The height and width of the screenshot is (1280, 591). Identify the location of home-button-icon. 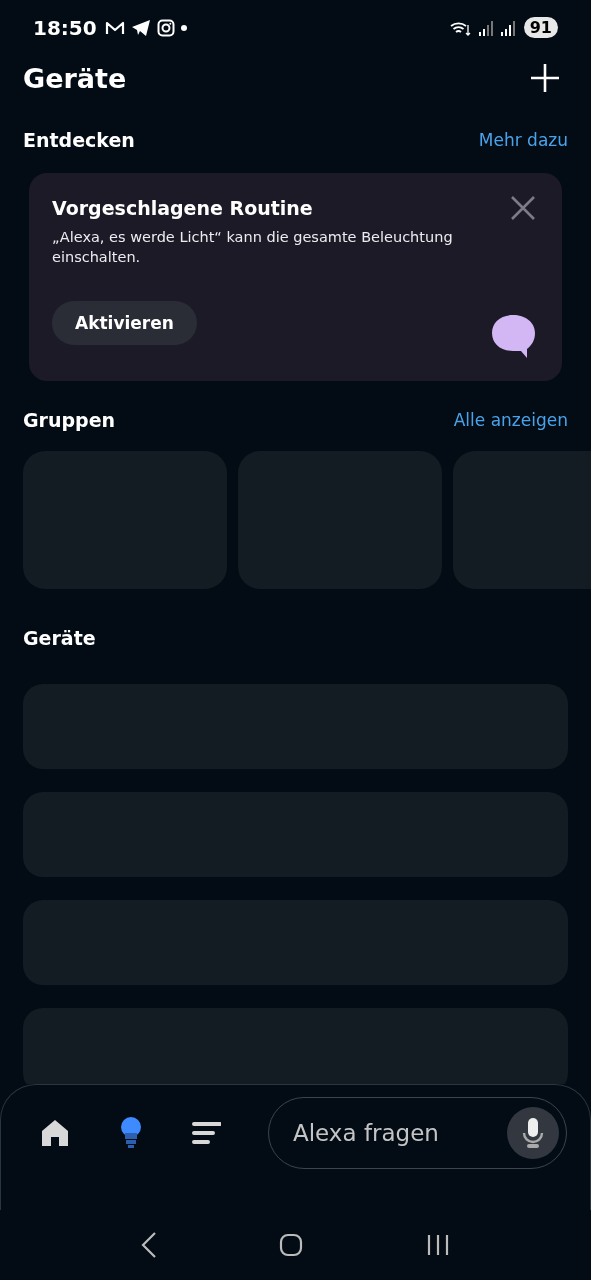
(291, 1245).